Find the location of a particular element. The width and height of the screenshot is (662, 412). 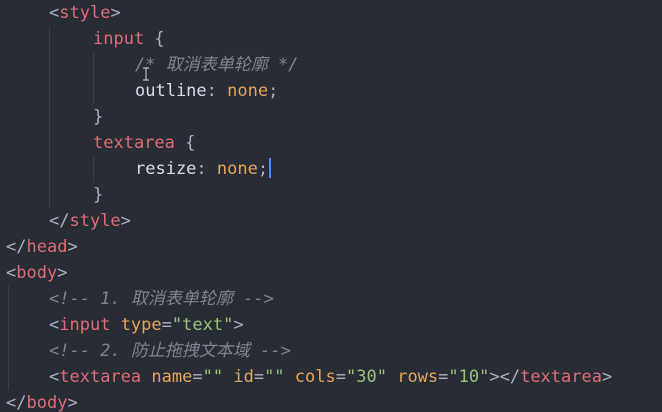

attribute-value: "10" is located at coordinates (469, 377).